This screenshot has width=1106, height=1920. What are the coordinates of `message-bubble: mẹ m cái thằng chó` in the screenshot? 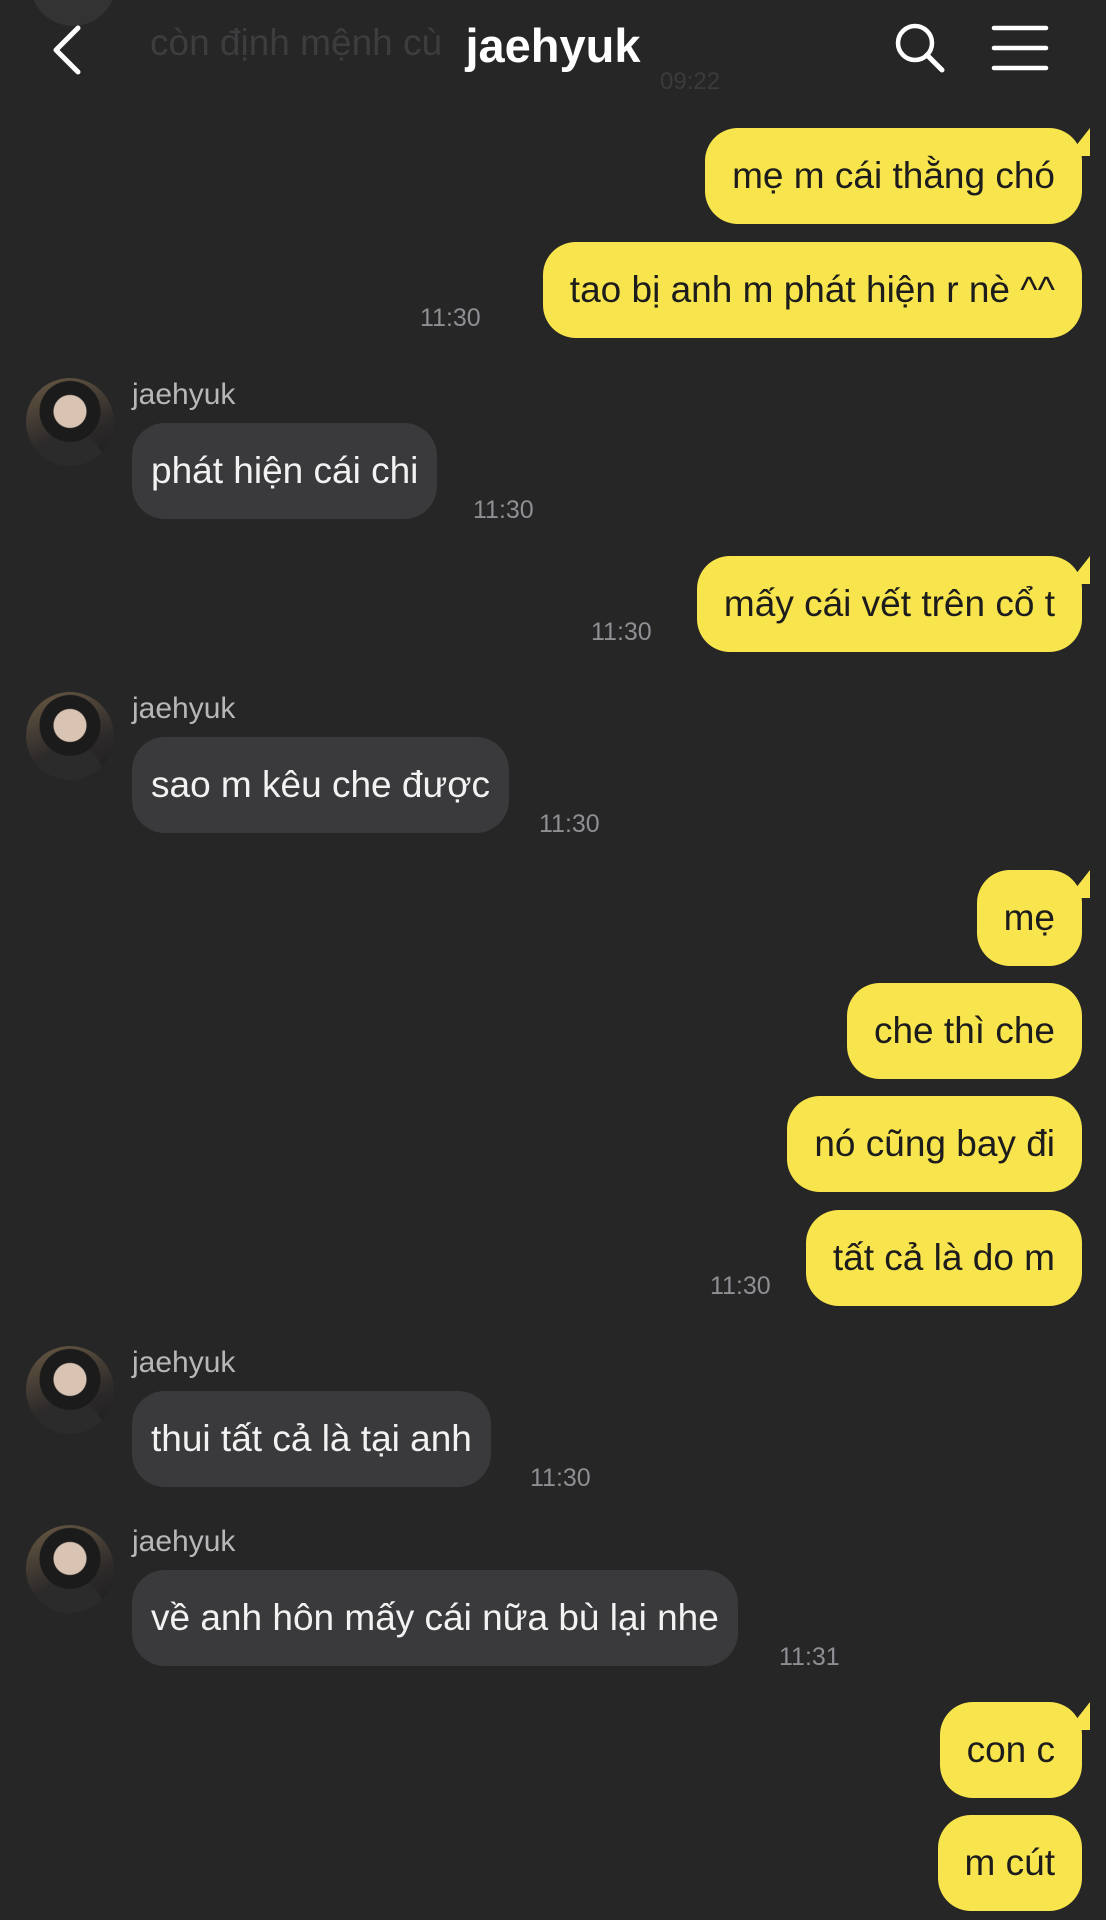 It's located at (893, 176).